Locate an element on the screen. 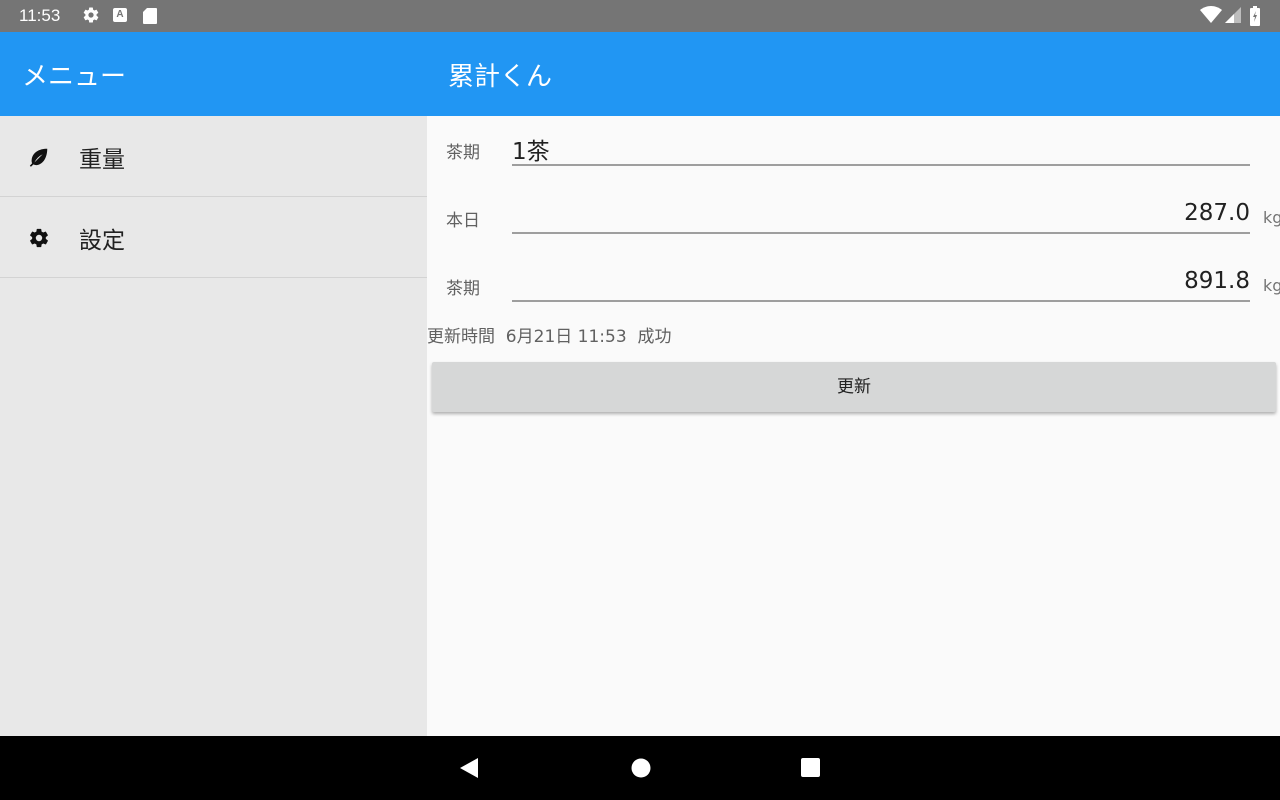 The height and width of the screenshot is (800, 1280). leaf-icon is located at coordinates (39, 159).